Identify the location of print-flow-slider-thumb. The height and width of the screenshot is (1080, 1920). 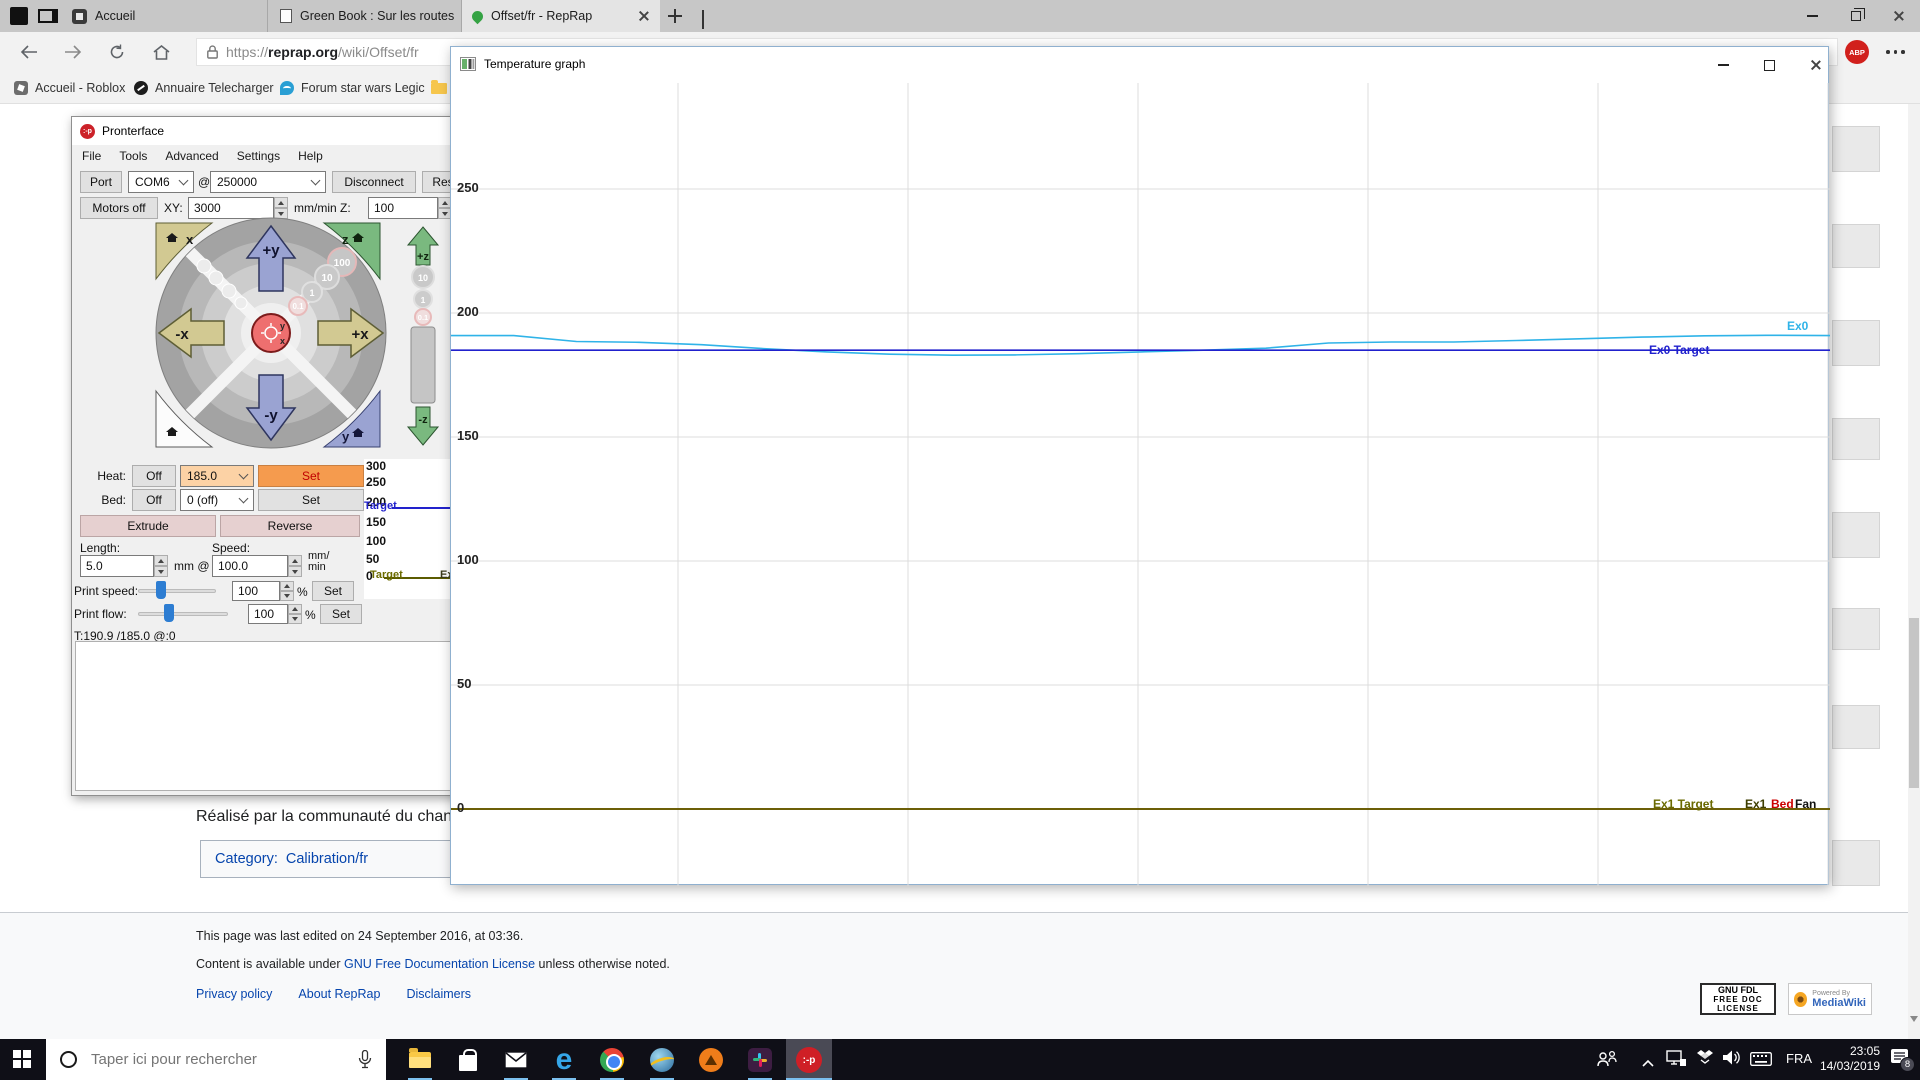
(169, 613).